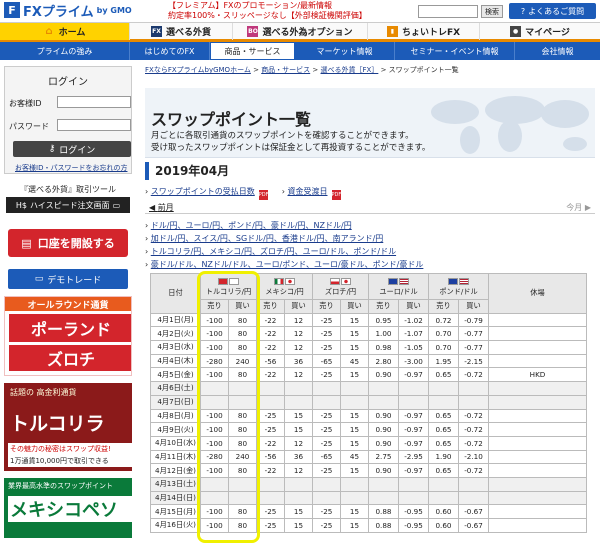 Image resolution: width=600 pixels, height=543 pixels. I want to click on buy-cell: -2.95, so click(413, 457).